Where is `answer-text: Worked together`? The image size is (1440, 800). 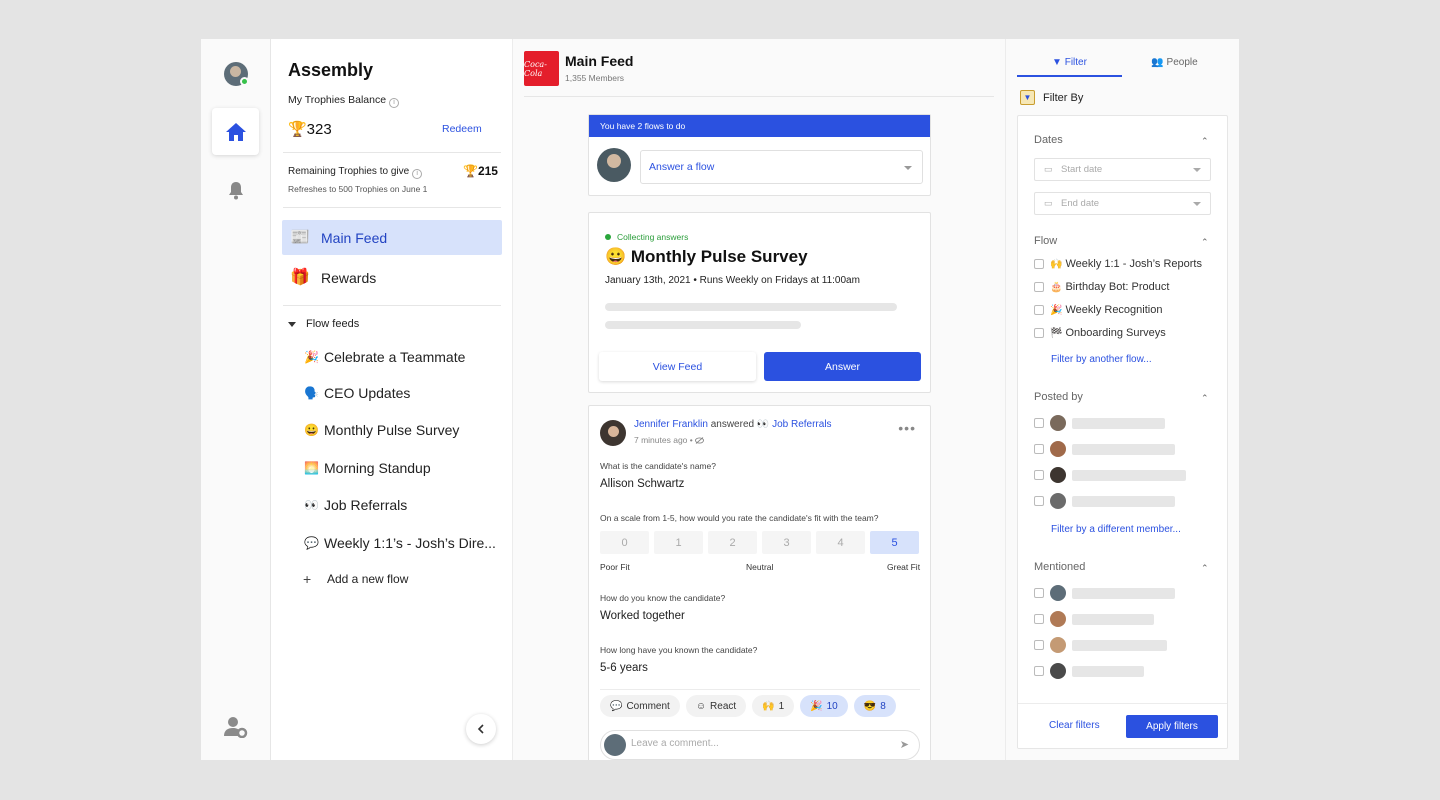 answer-text: Worked together is located at coordinates (642, 616).